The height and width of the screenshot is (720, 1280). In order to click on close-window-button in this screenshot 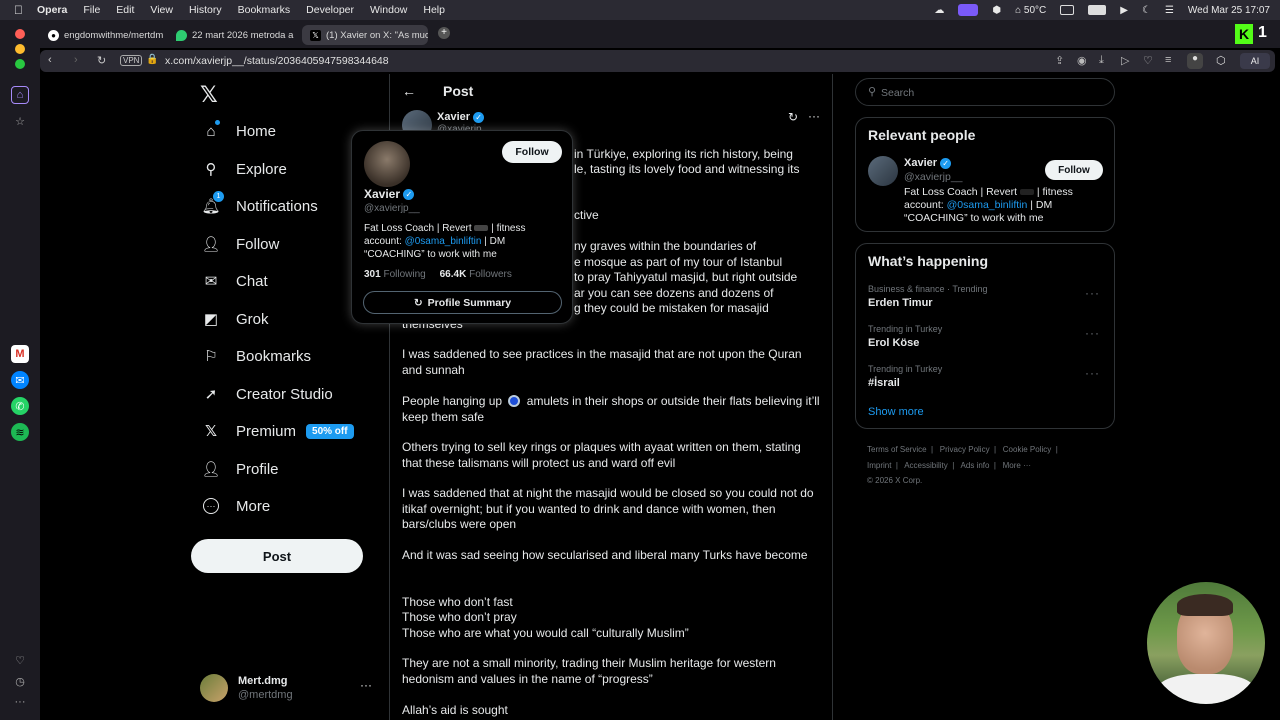, I will do `click(20, 34)`.